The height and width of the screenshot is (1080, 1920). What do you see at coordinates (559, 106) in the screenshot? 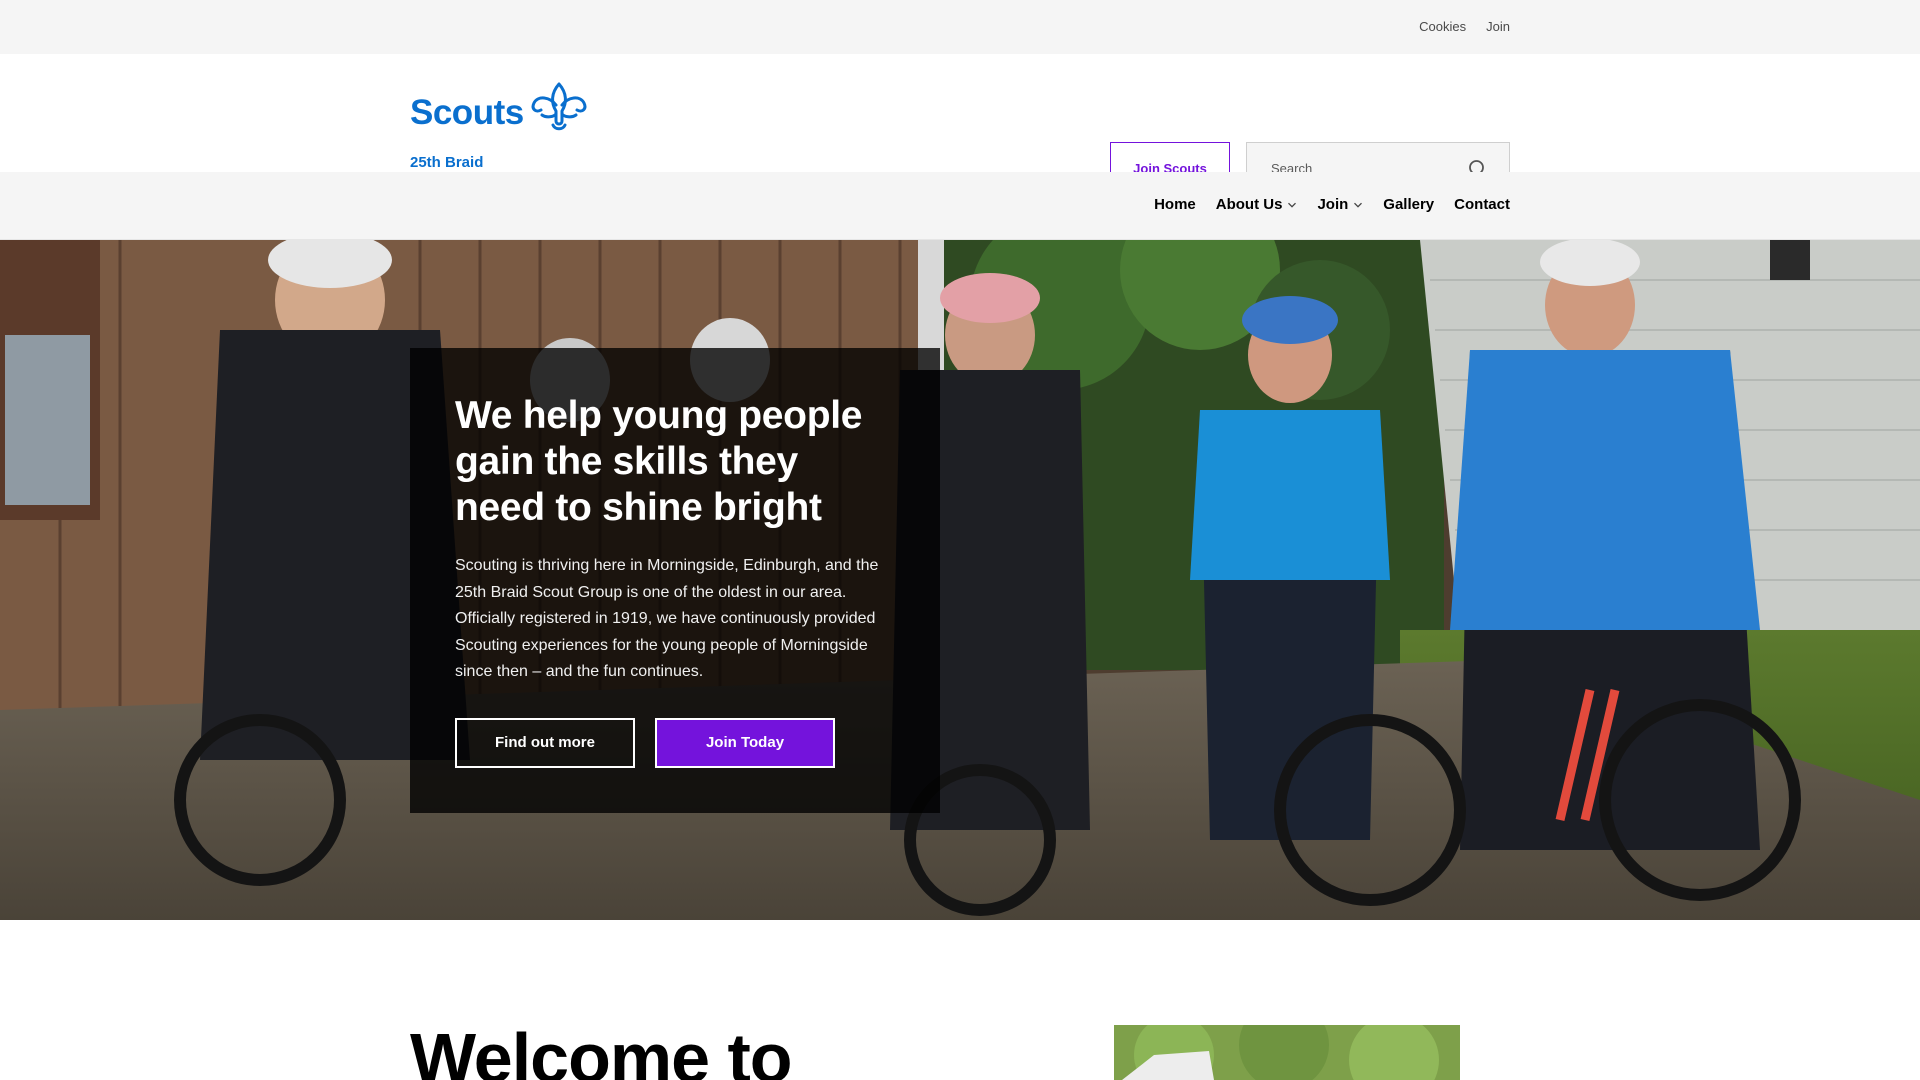
I see `fleur-de-lis-logo-icon` at bounding box center [559, 106].